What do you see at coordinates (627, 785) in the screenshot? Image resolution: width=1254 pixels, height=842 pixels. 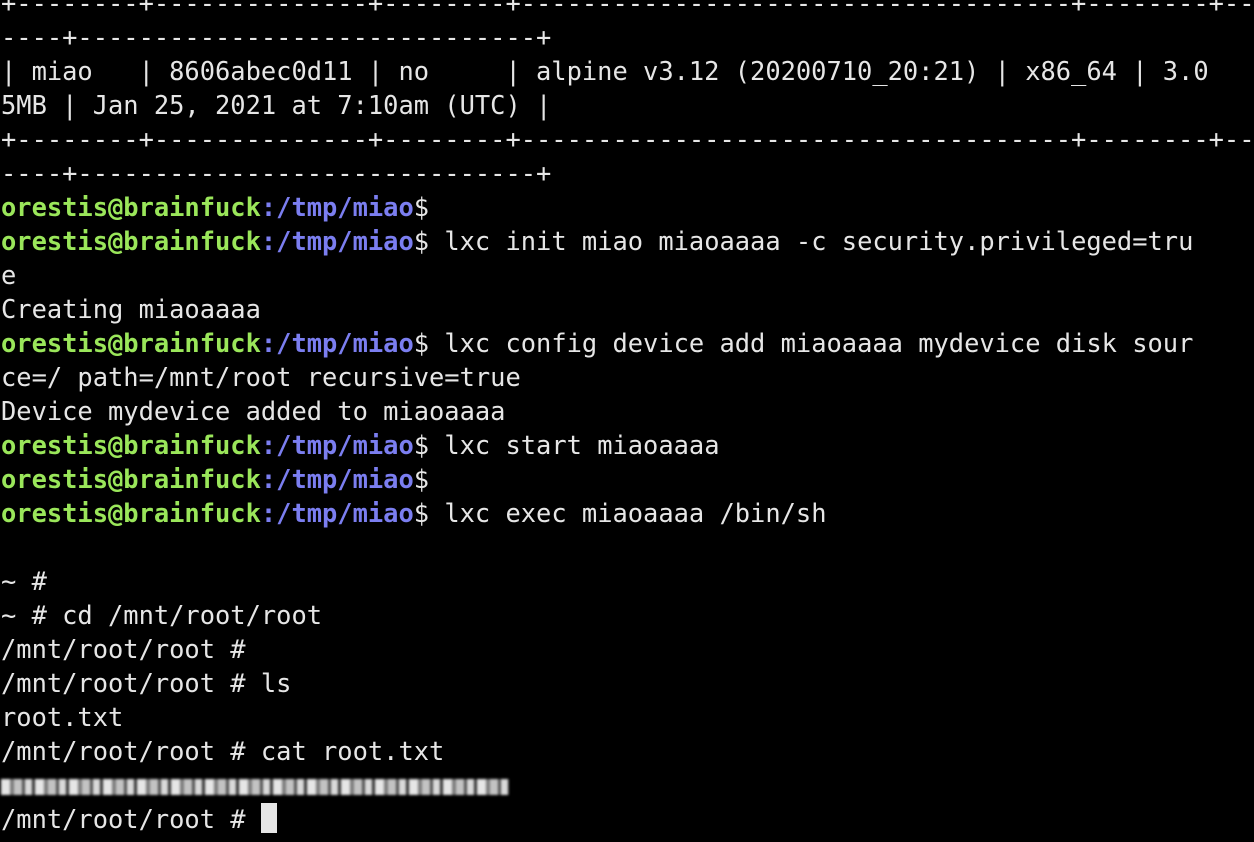 I see `redacted-output` at bounding box center [627, 785].